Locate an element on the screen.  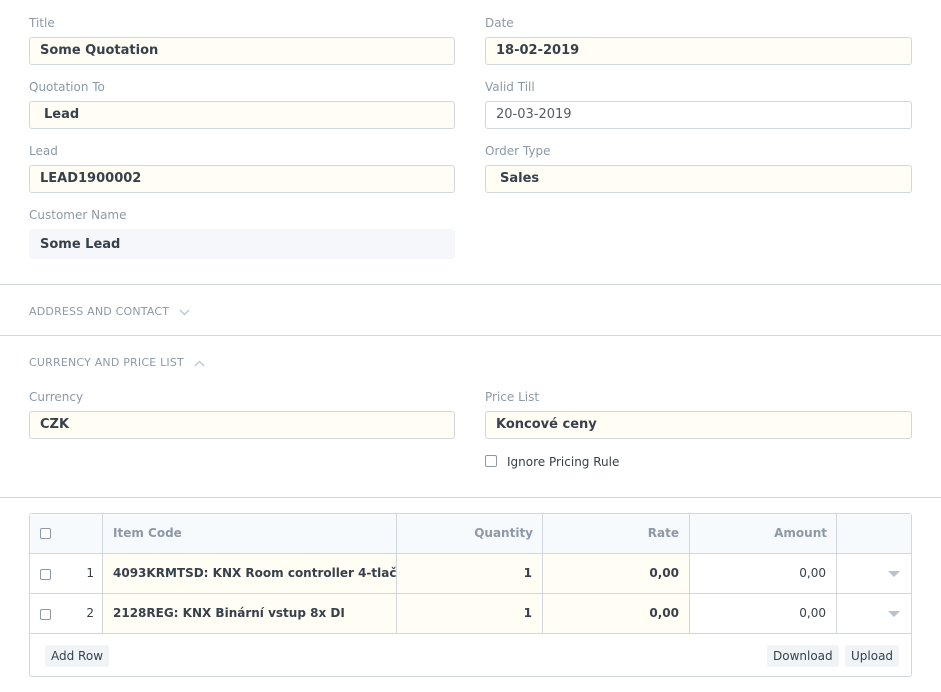
date-label: Date is located at coordinates (499, 23).